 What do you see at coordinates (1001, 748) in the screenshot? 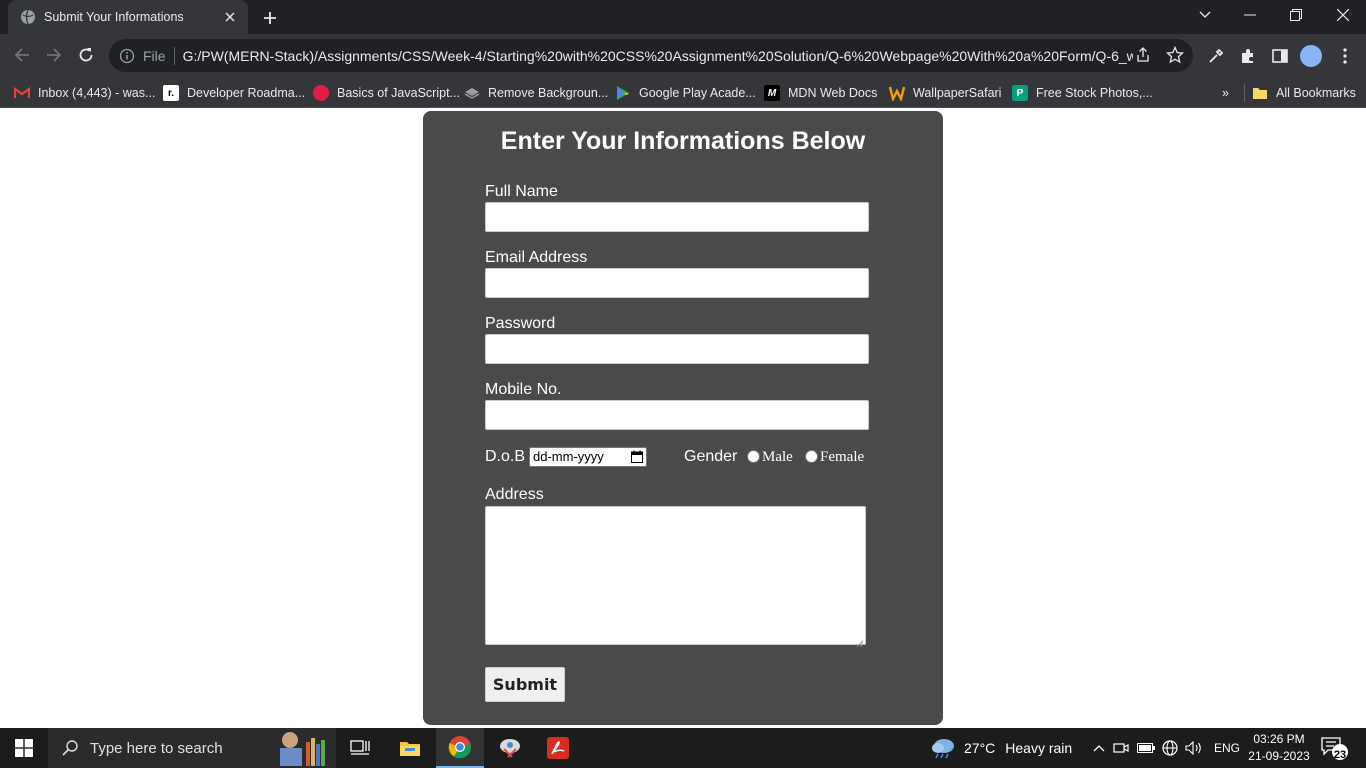
I see `weather-widget: 27°C Heavy rain` at bounding box center [1001, 748].